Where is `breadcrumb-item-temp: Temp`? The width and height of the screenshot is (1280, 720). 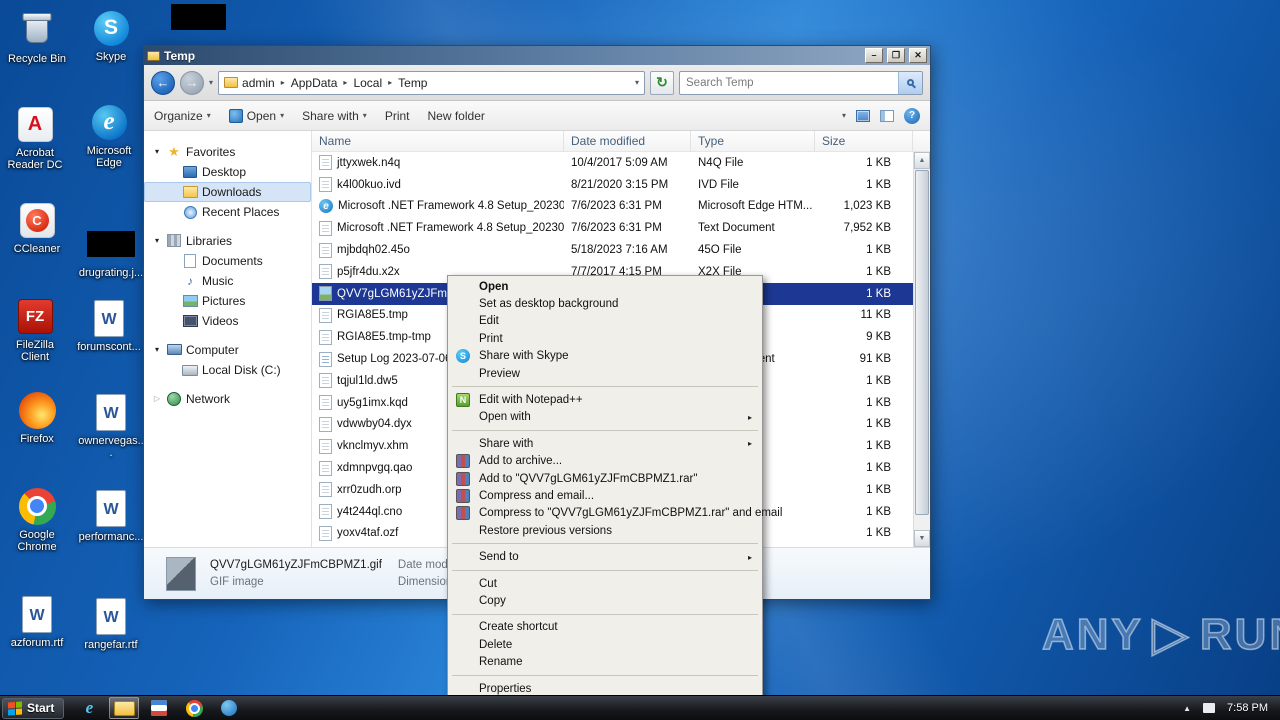
breadcrumb-item-temp: Temp is located at coordinates (412, 83).